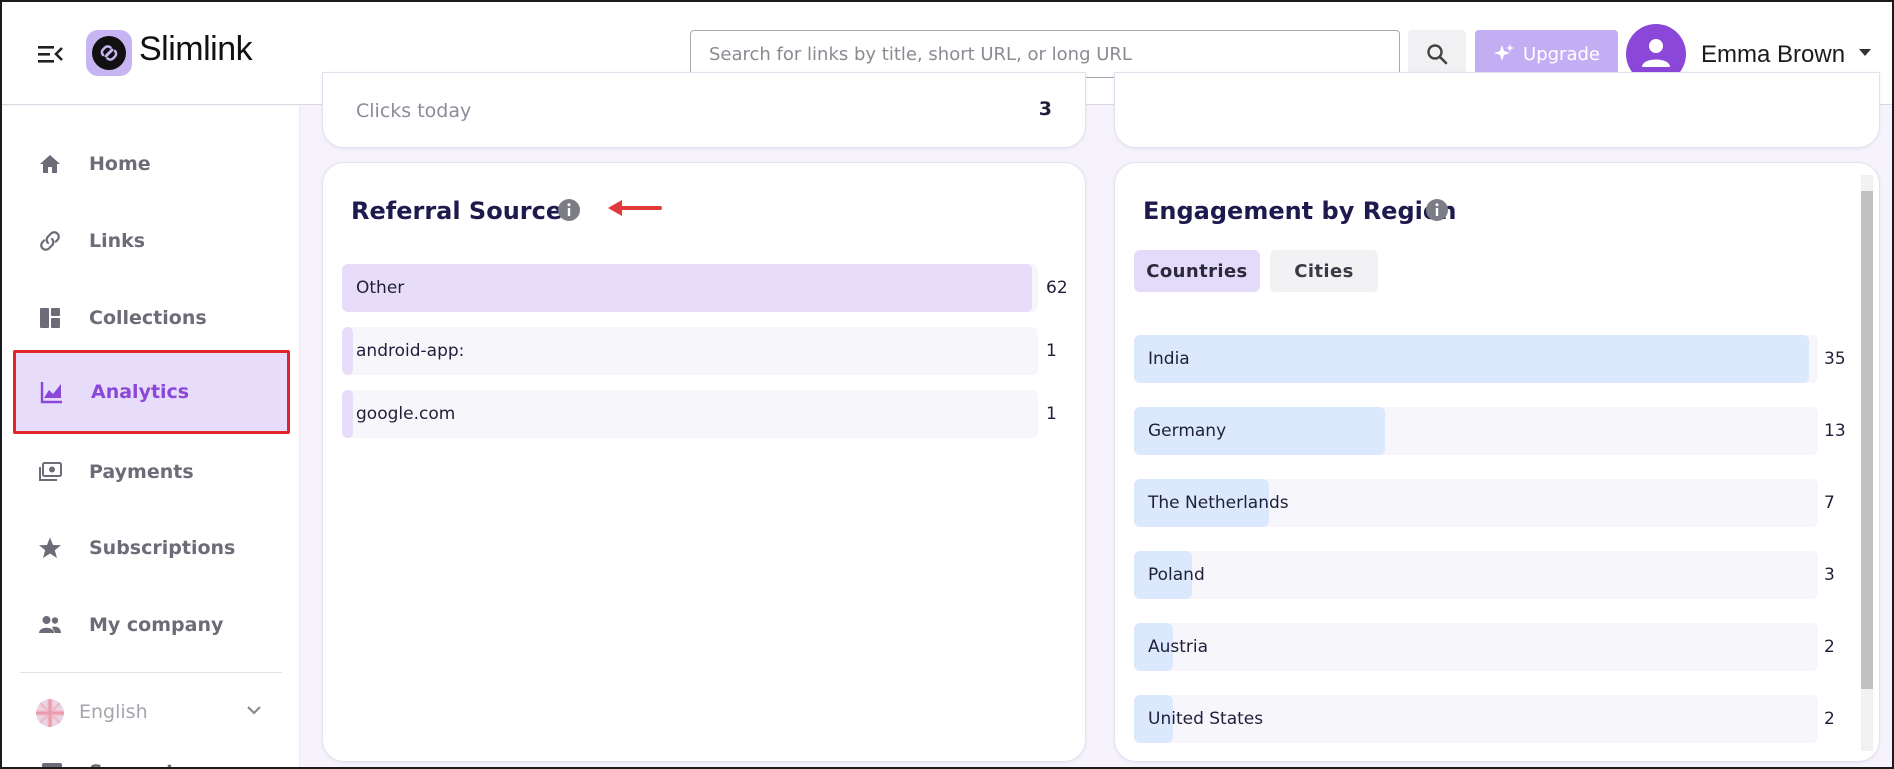 The height and width of the screenshot is (769, 1894). Describe the element at coordinates (148, 318) in the screenshot. I see `sidebar-item-label: Collections` at that location.